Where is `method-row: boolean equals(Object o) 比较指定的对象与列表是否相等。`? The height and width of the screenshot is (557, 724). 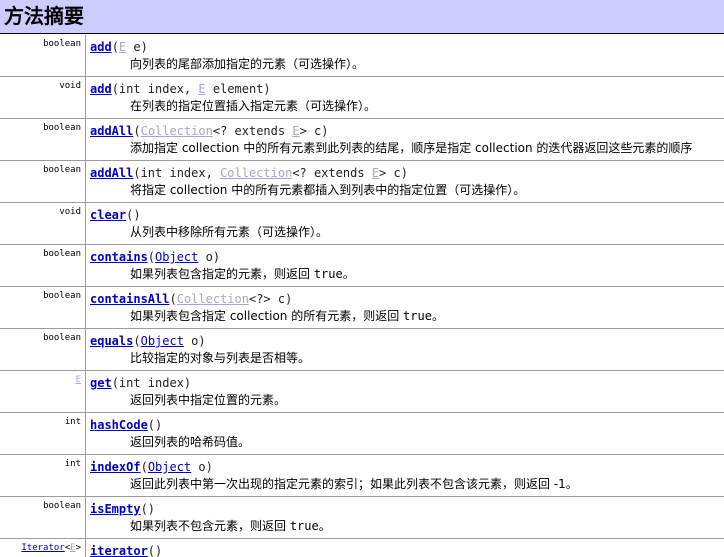 method-row: boolean equals(Object o) 比较指定的对象与列表是否相等。 is located at coordinates (362, 350).